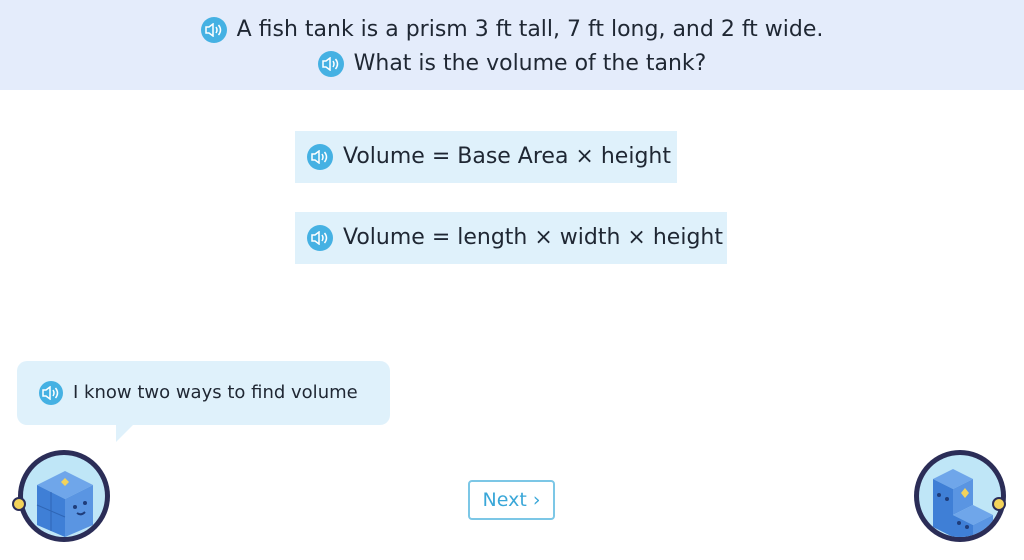 The image size is (1024, 560). I want to click on question-line-2: What is the volume of the tank?, so click(512, 64).